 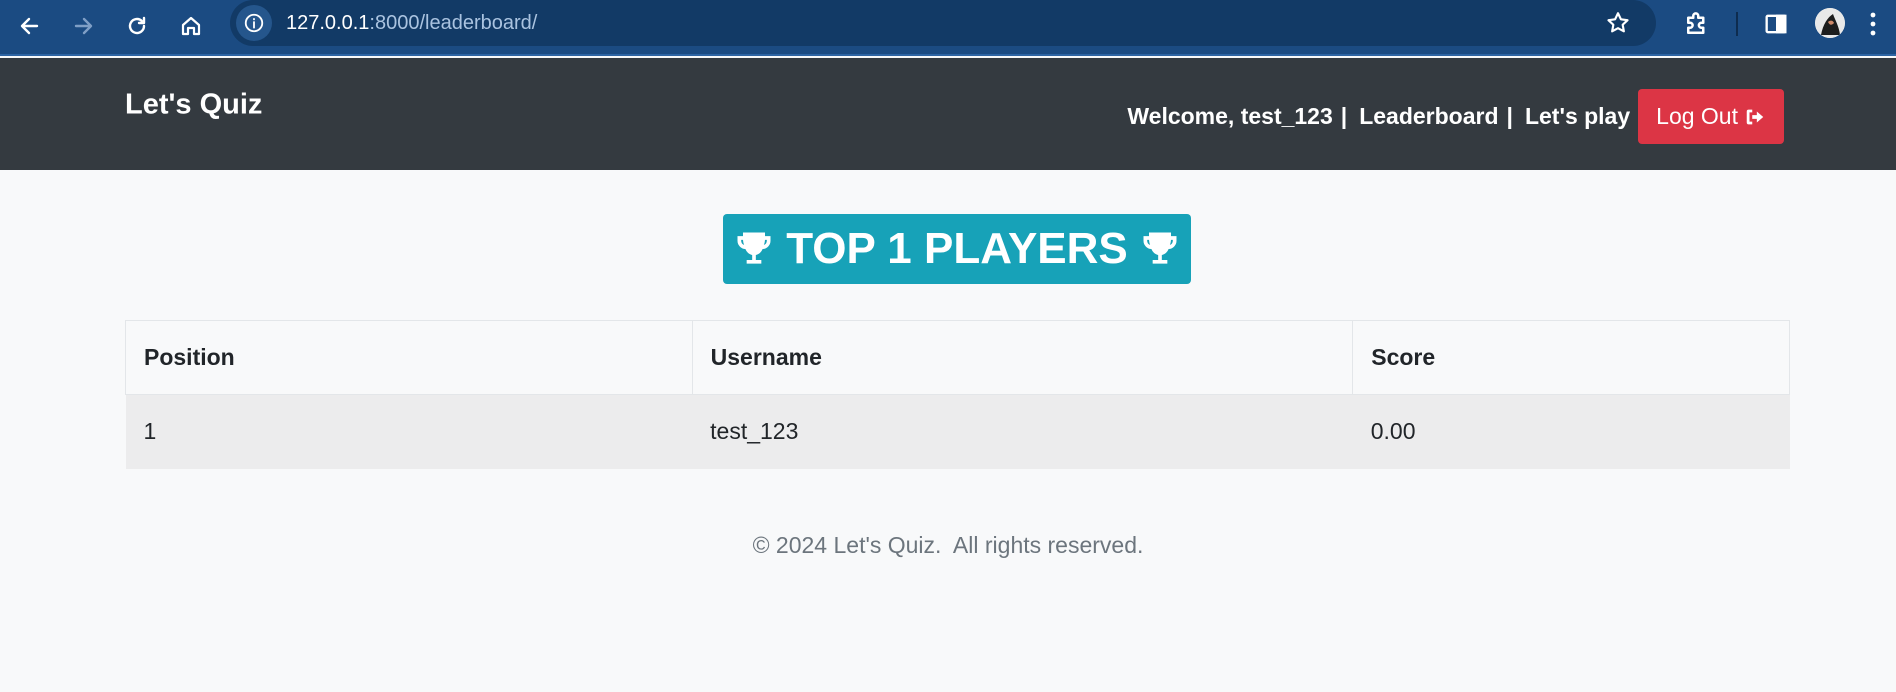 I want to click on side-panel-icon, so click(x=1776, y=24).